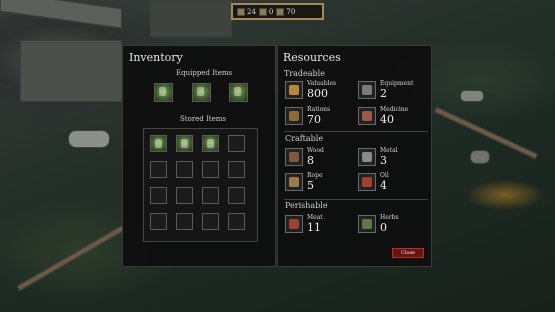  I want to click on resource-label: Oil, so click(384, 175).